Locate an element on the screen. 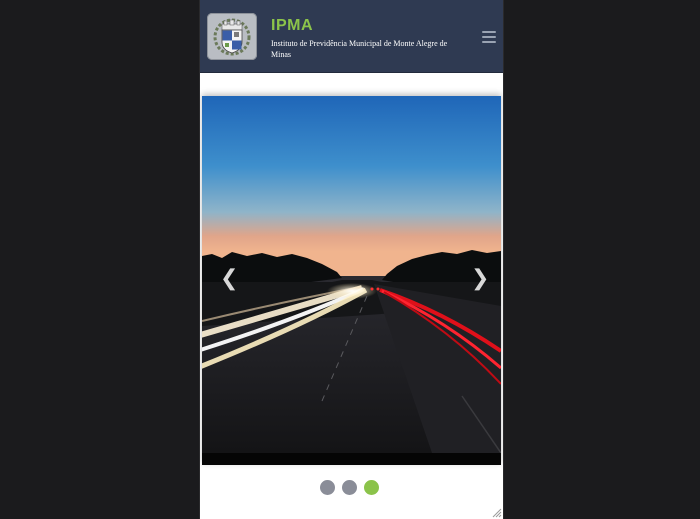  site-title: IPMA is located at coordinates (292, 26).